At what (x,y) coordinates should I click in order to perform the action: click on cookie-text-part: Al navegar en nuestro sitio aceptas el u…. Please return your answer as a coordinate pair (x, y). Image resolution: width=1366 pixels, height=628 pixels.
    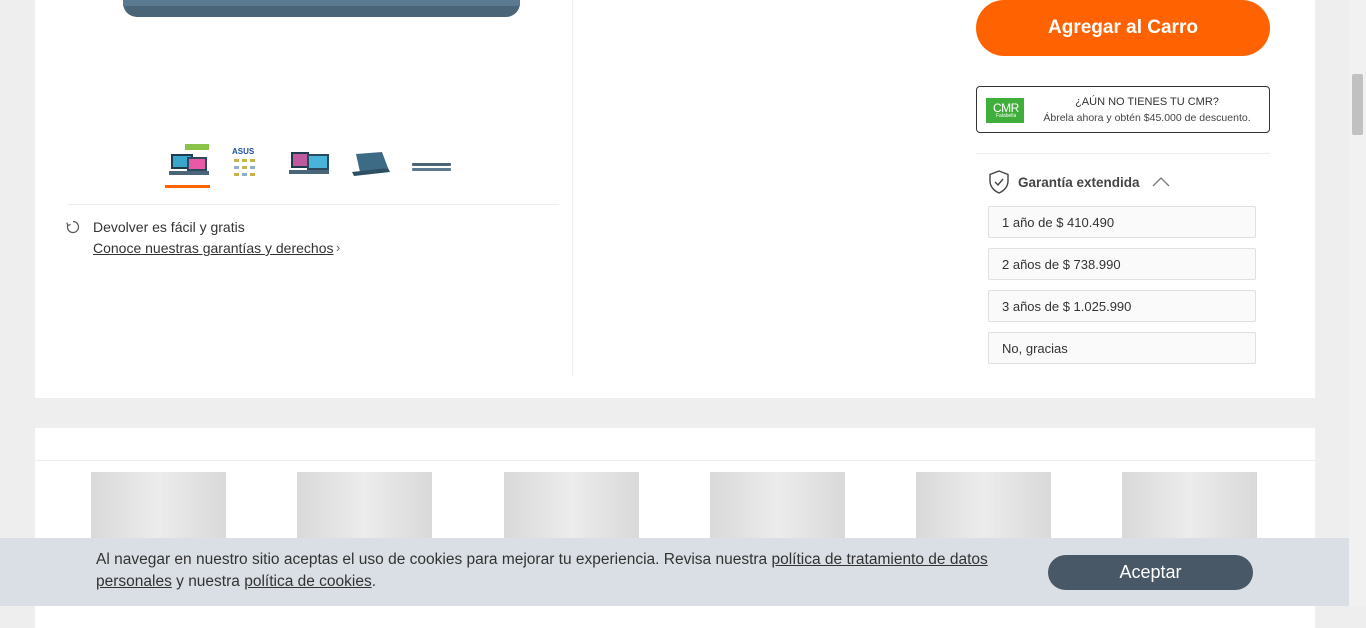
    Looking at the image, I should click on (434, 559).